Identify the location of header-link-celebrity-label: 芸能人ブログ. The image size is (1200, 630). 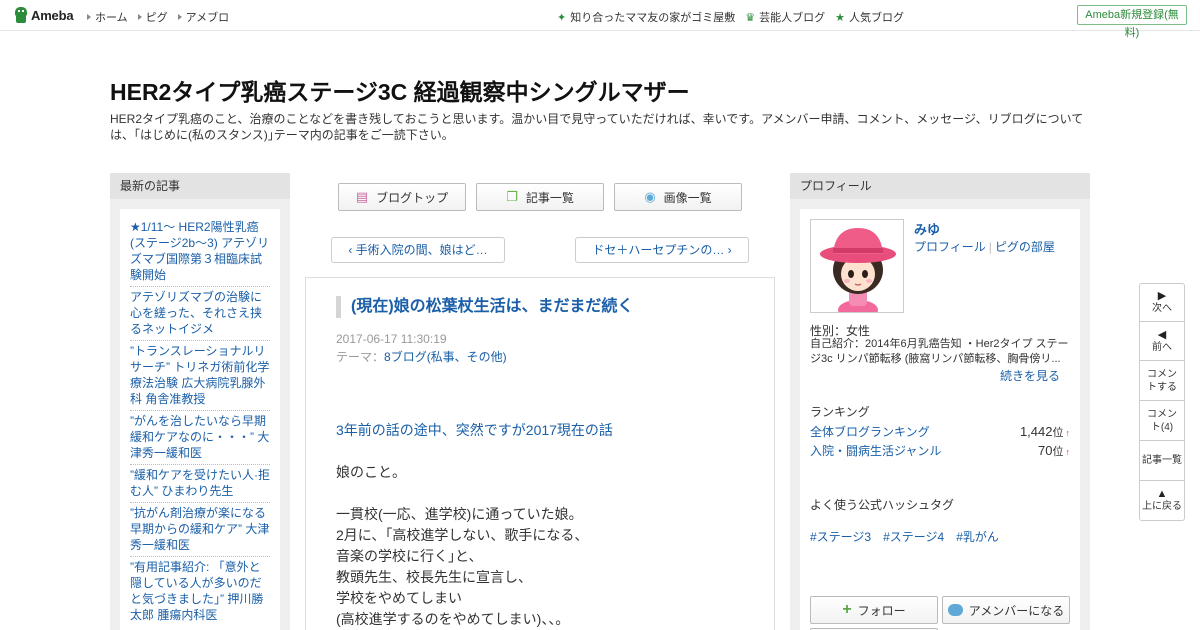
(792, 18).